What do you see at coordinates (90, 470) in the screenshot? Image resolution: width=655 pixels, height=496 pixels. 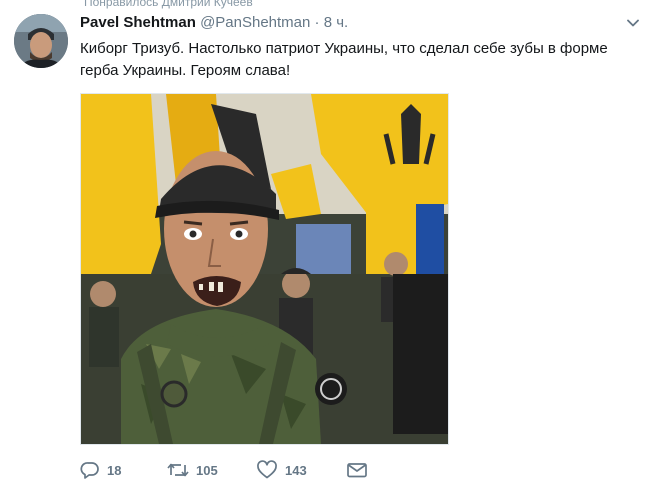 I see `reply-icon` at bounding box center [90, 470].